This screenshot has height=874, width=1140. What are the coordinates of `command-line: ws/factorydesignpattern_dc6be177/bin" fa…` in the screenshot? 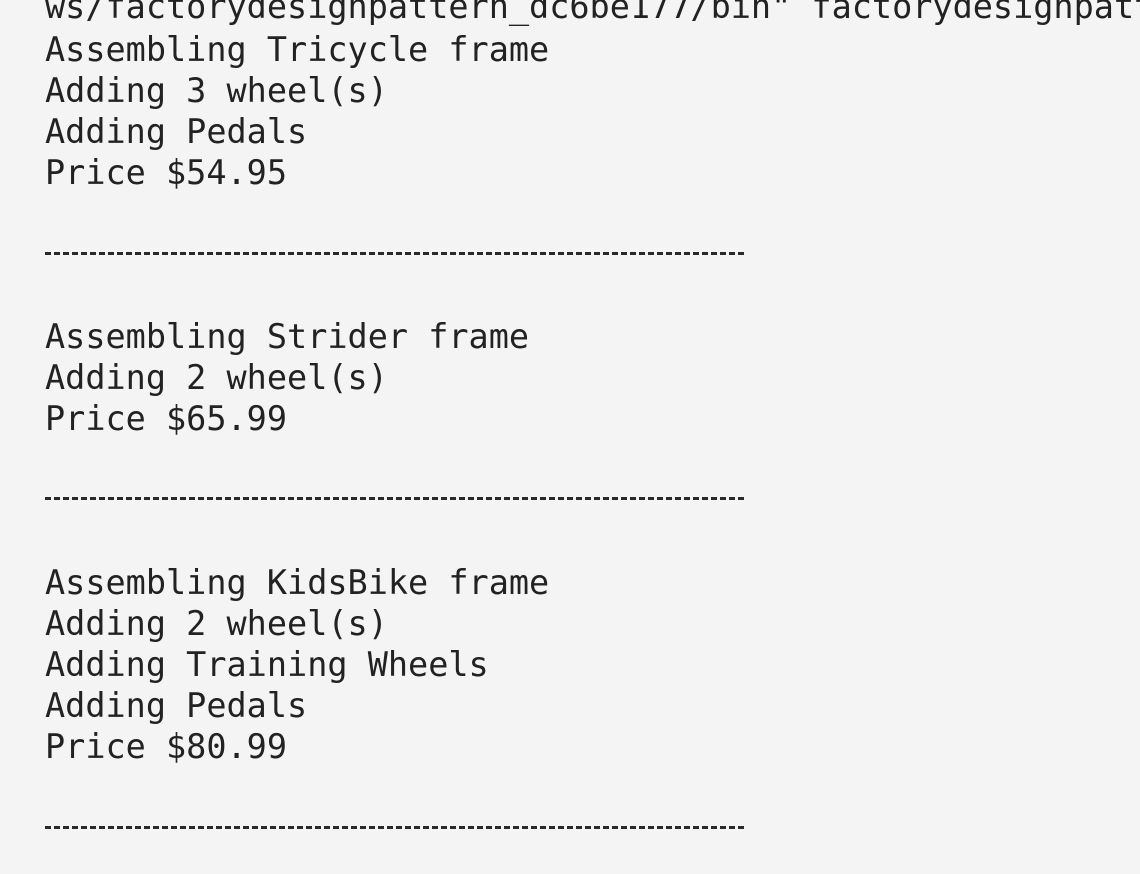 It's located at (592, 13).